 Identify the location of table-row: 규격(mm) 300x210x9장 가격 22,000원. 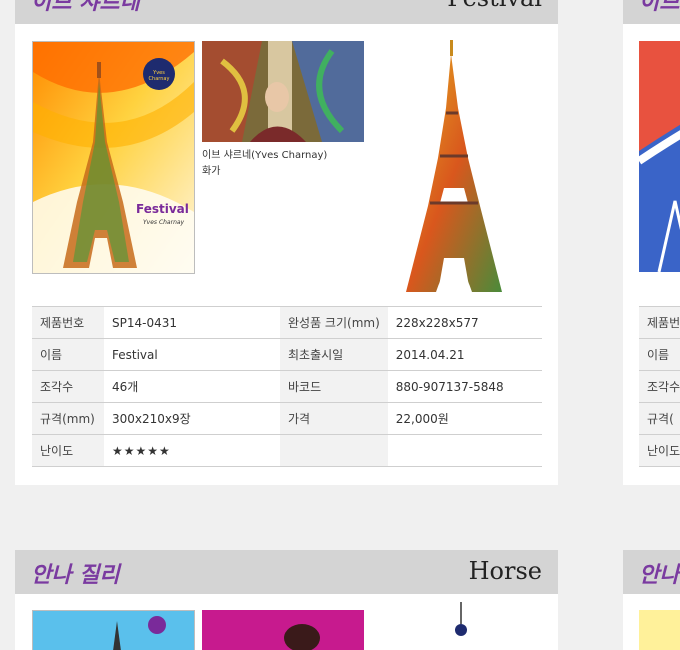
(287, 418).